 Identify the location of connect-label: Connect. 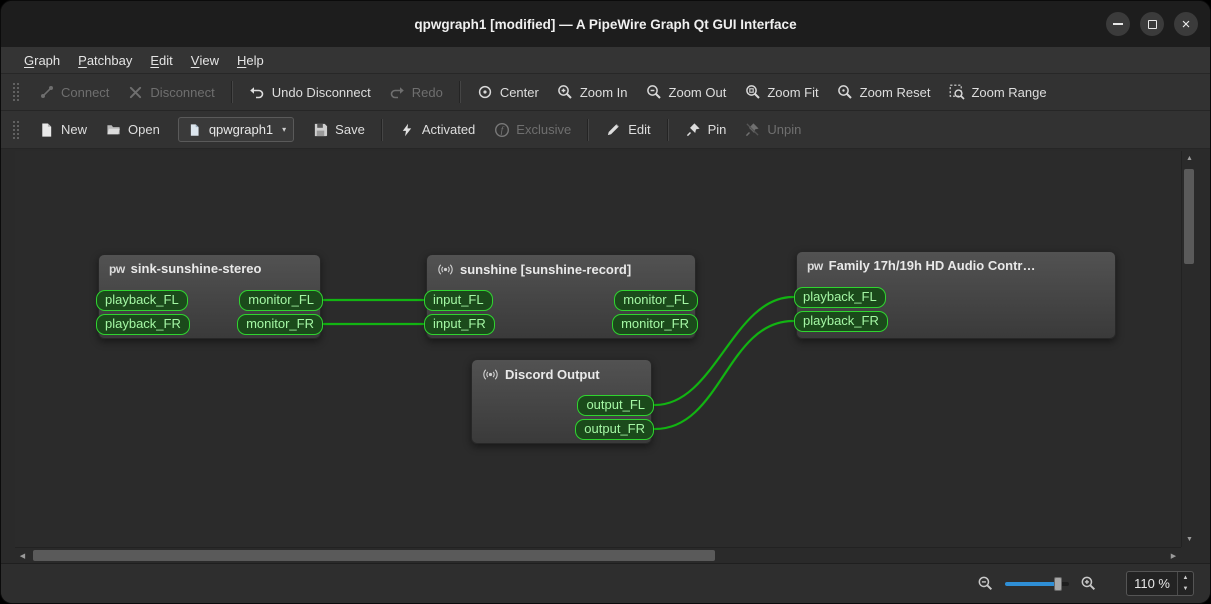
(85, 92).